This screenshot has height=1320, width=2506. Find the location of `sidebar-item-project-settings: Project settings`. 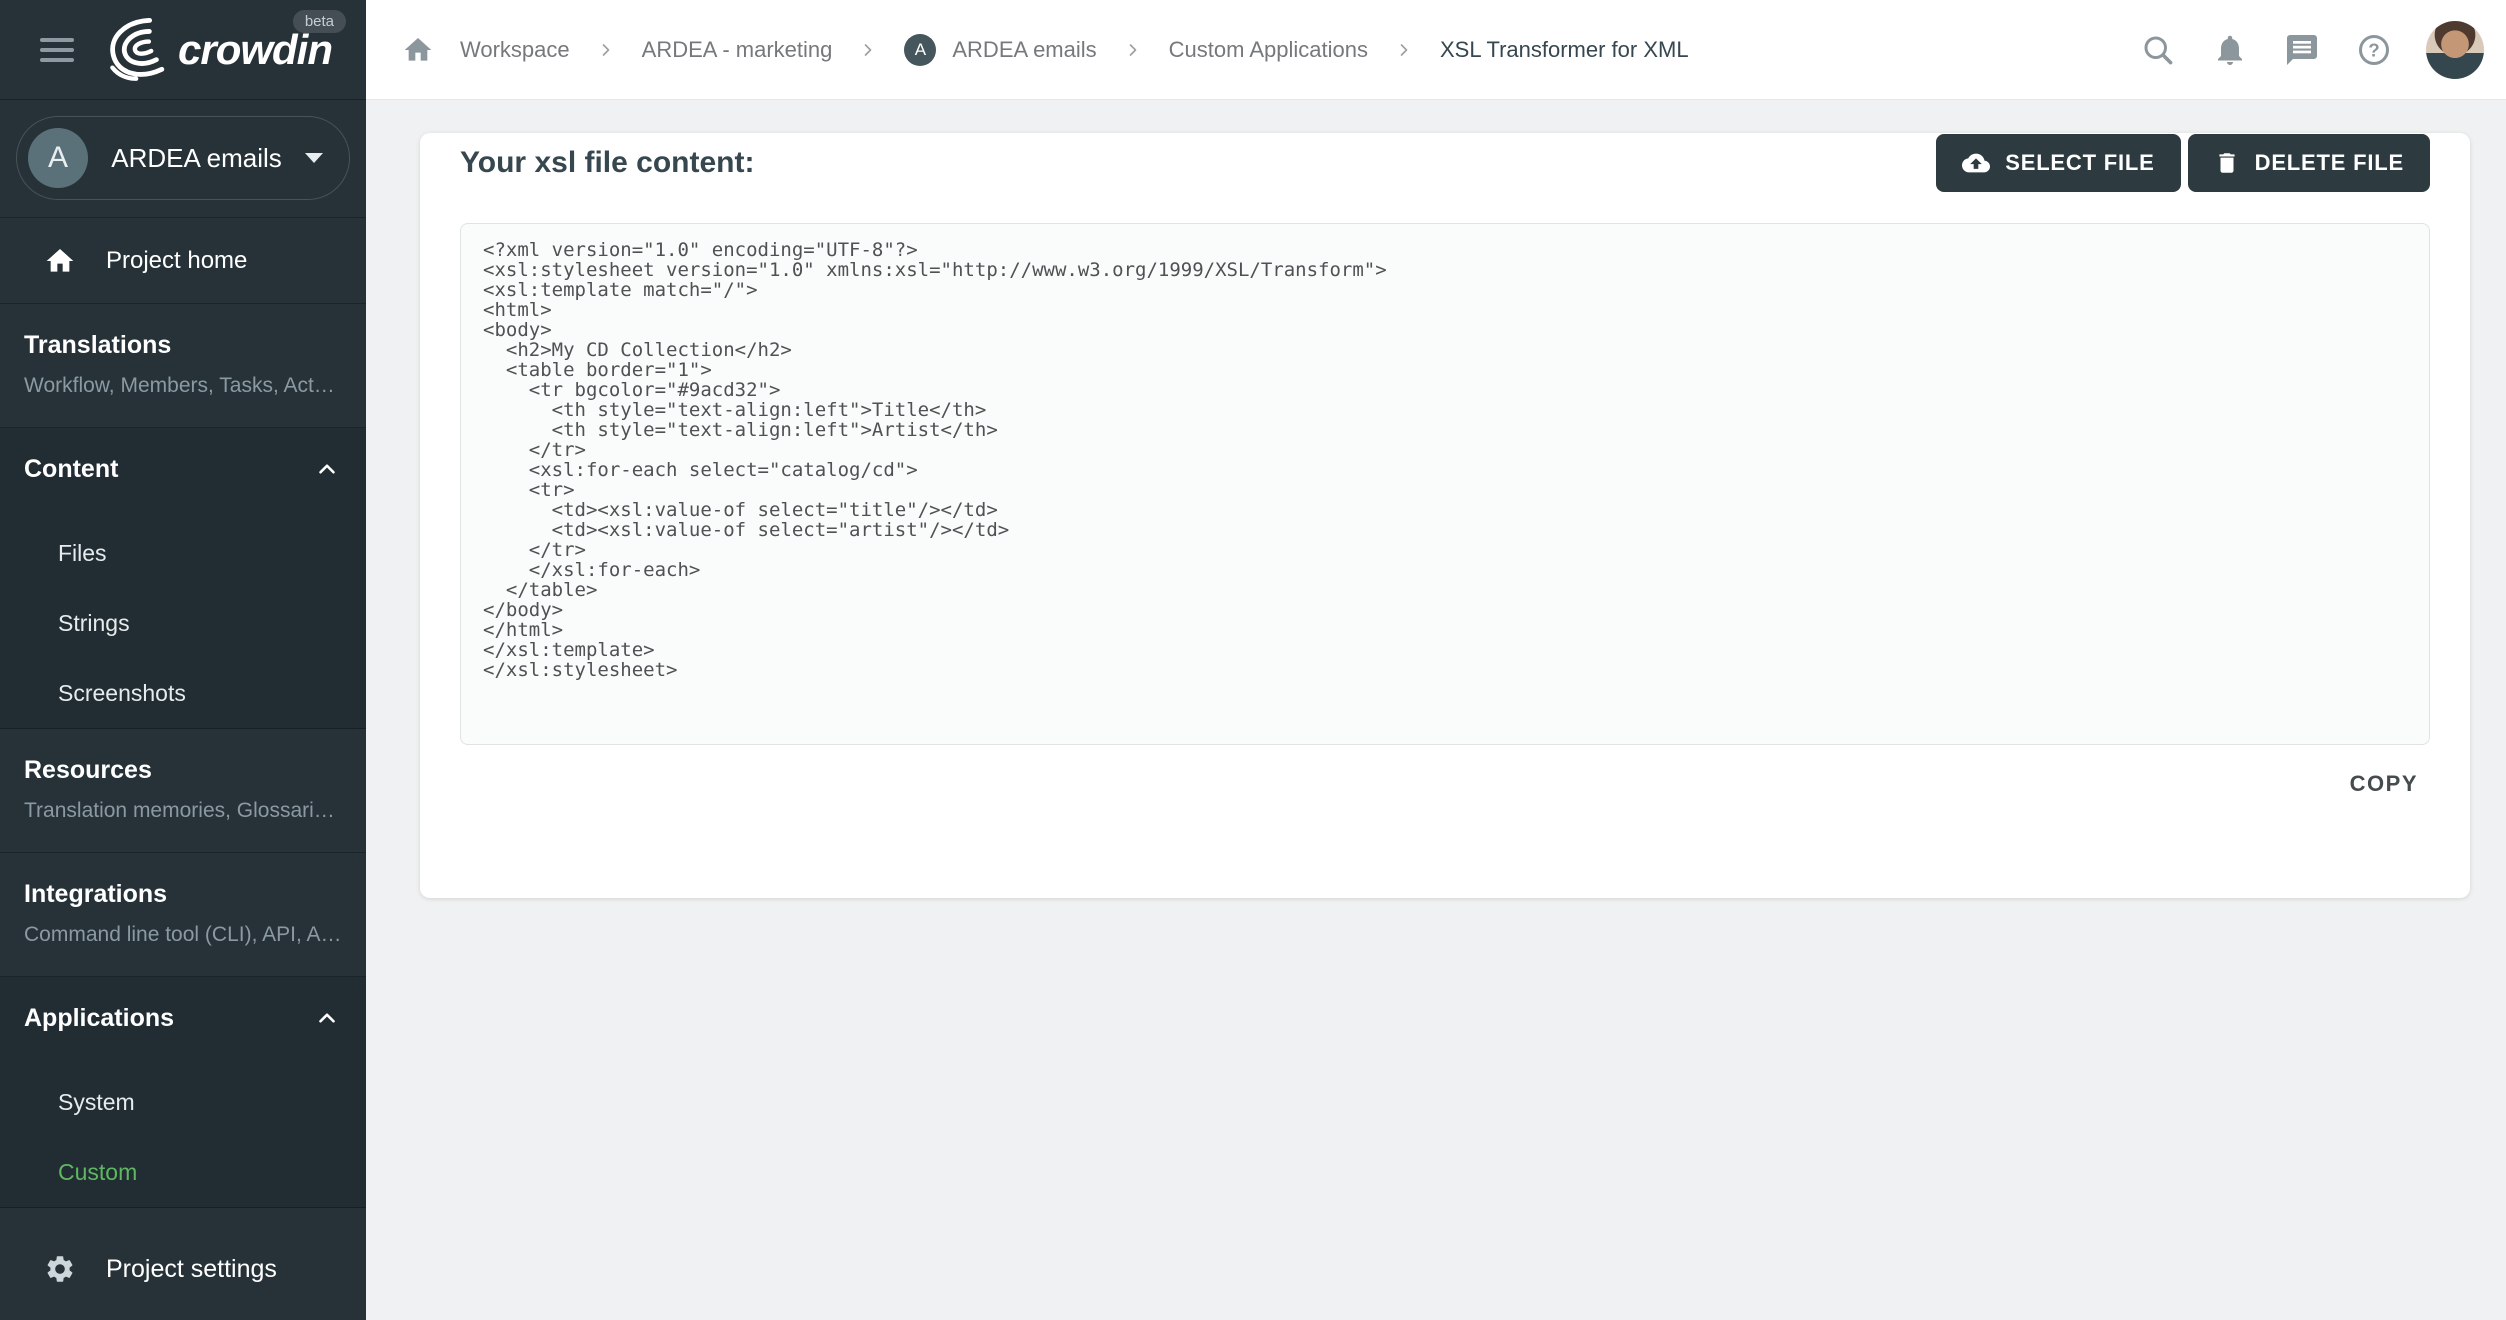

sidebar-item-project-settings: Project settings is located at coordinates (183, 1269).